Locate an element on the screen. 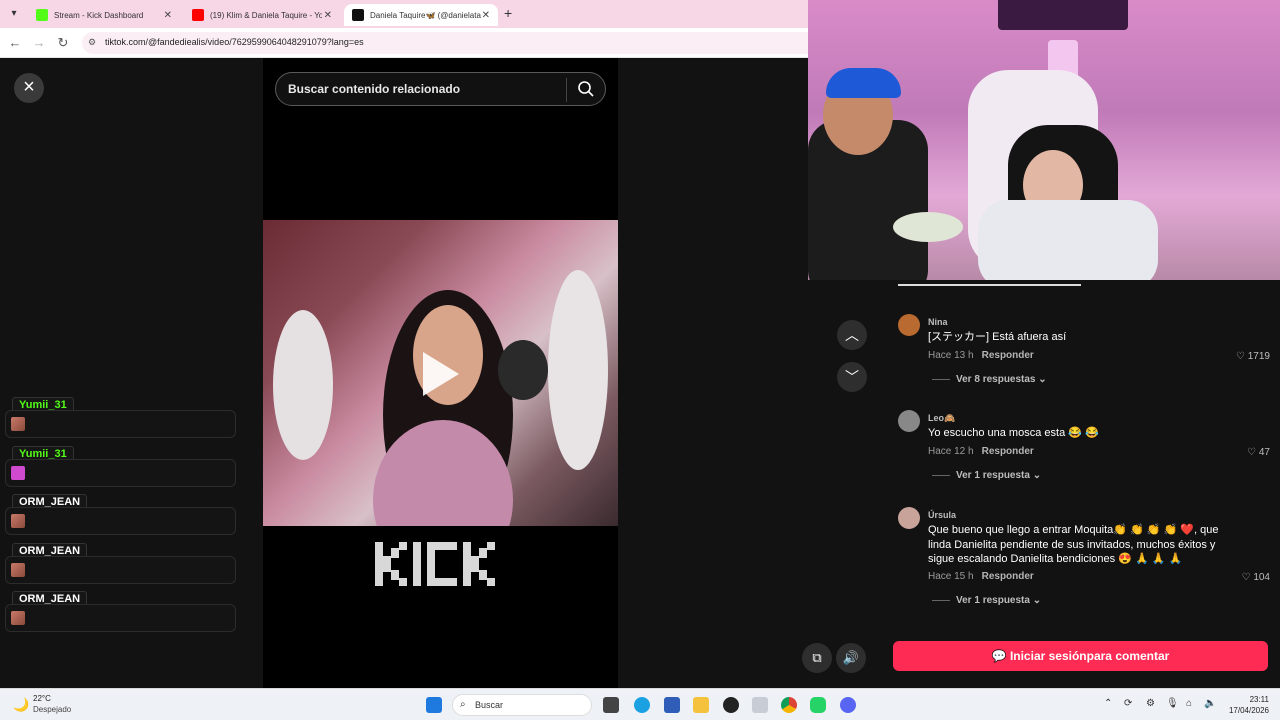 The width and height of the screenshot is (1280, 720). video-microphone-shape is located at coordinates (523, 370).